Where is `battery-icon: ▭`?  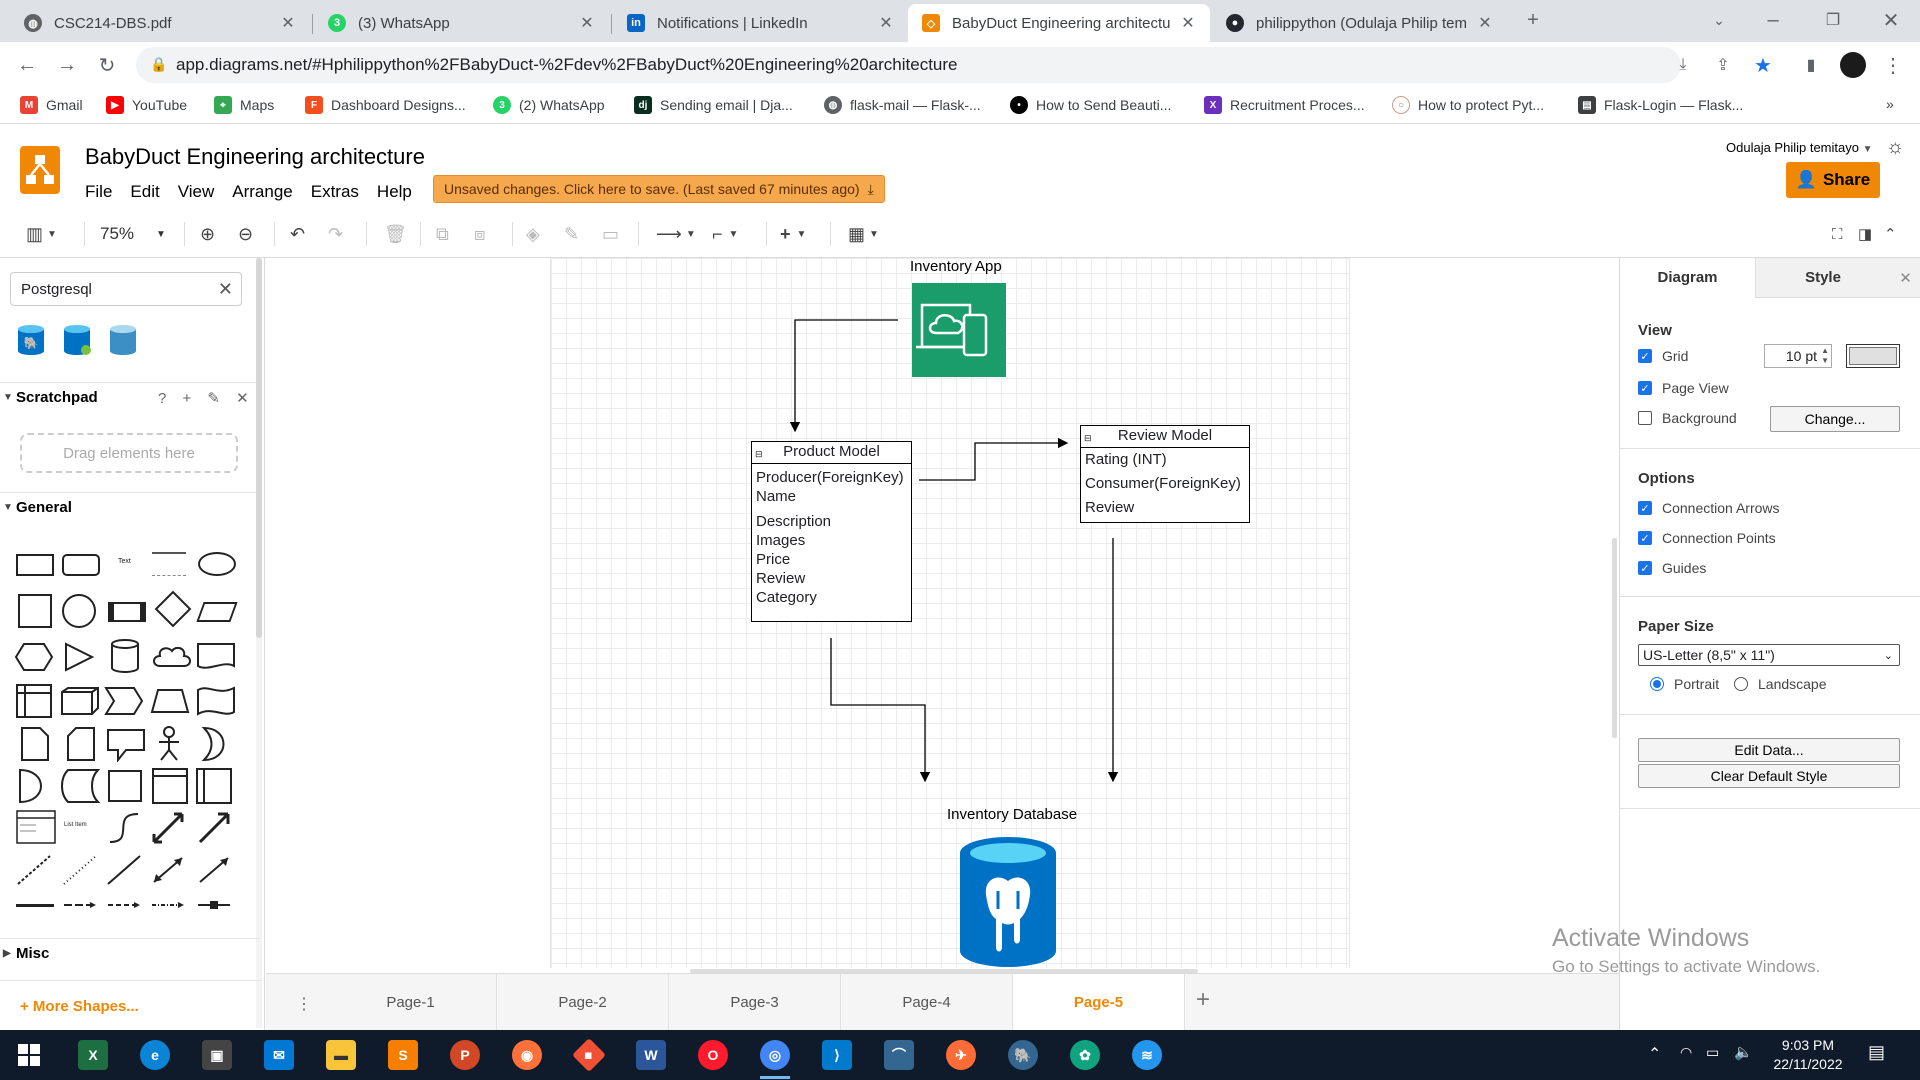 battery-icon: ▭ is located at coordinates (1712, 1052).